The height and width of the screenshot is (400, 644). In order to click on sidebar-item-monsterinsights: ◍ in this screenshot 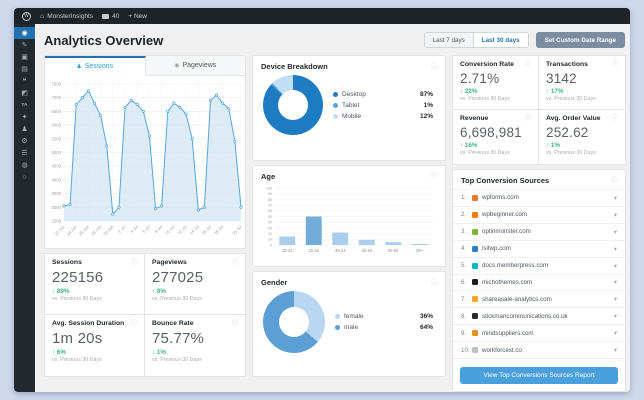, I will do `click(24, 165)`.